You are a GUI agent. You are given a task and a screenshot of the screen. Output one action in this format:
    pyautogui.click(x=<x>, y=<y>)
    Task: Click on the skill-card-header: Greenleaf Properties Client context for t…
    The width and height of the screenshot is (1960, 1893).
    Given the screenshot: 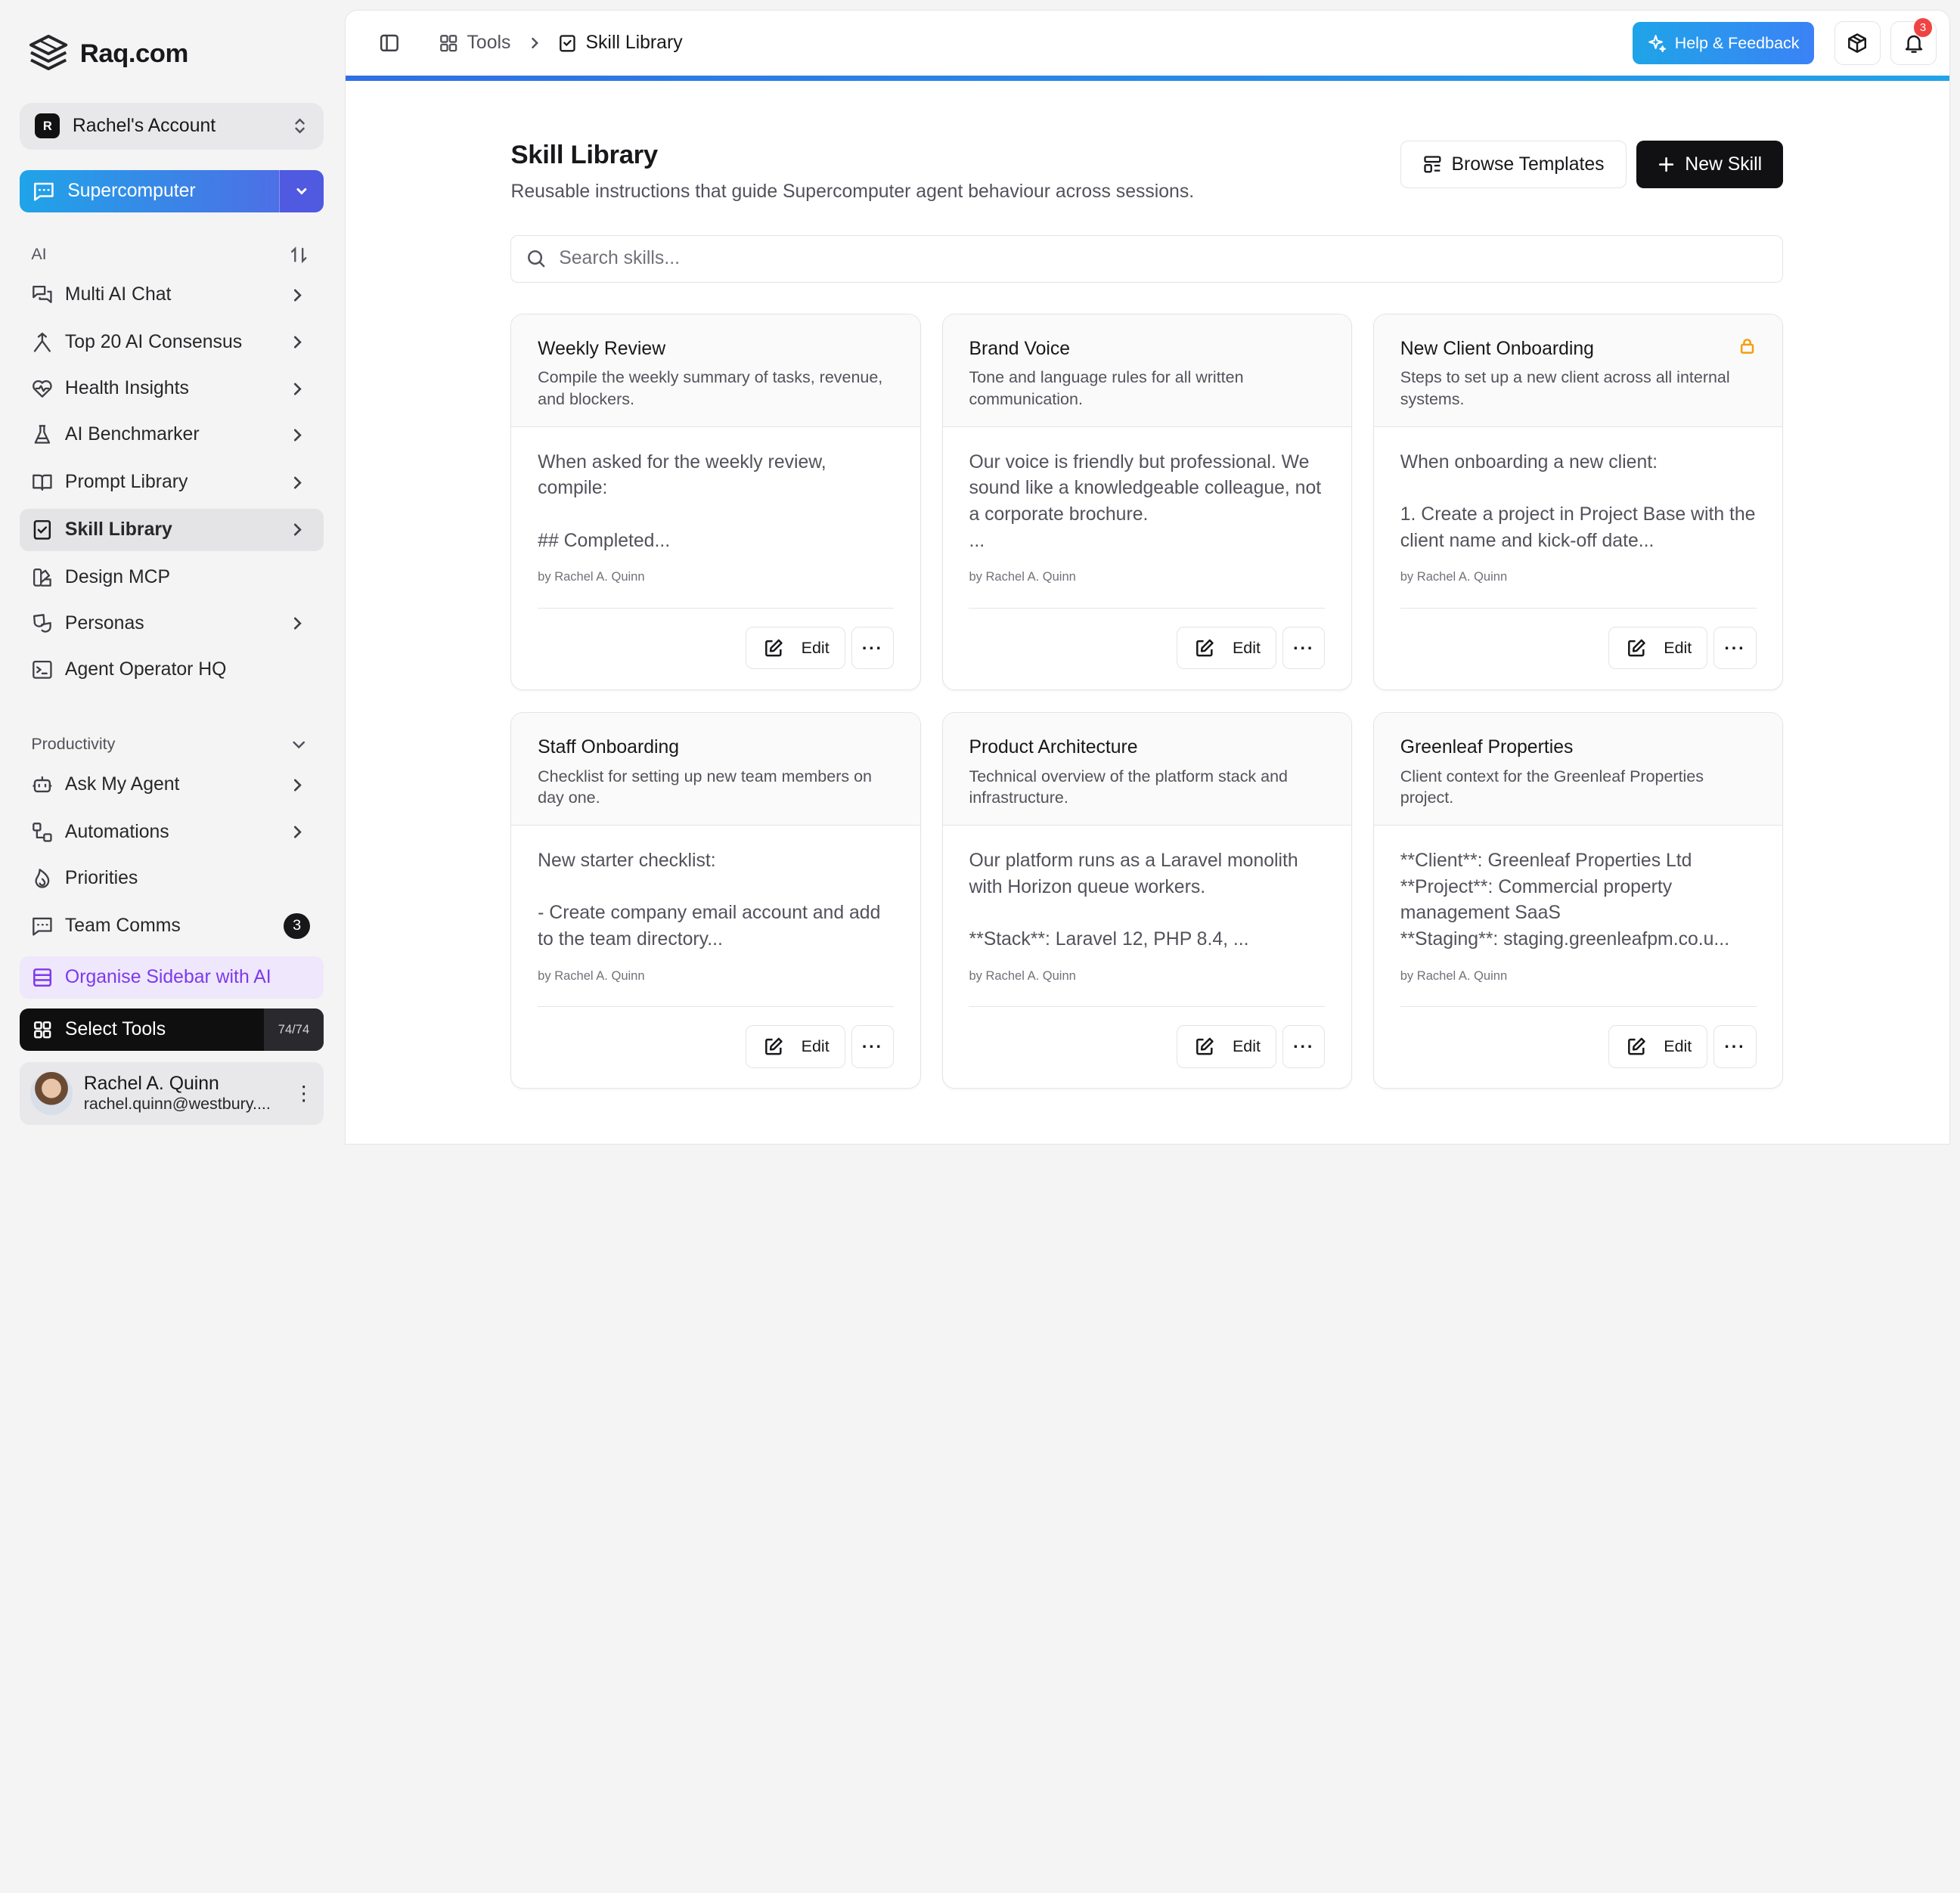 What is the action you would take?
    pyautogui.click(x=1579, y=770)
    